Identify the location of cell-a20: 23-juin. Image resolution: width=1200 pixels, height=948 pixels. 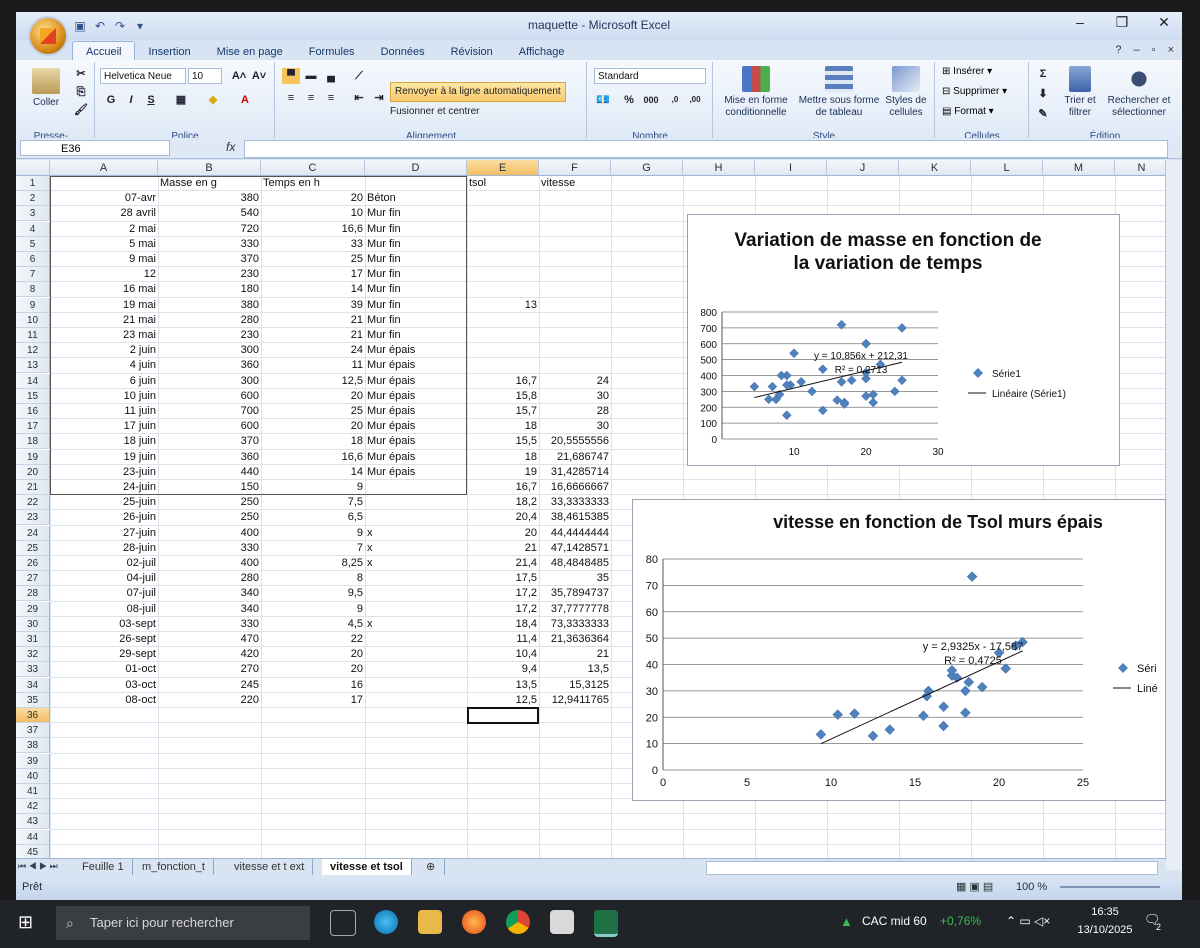
(104, 472).